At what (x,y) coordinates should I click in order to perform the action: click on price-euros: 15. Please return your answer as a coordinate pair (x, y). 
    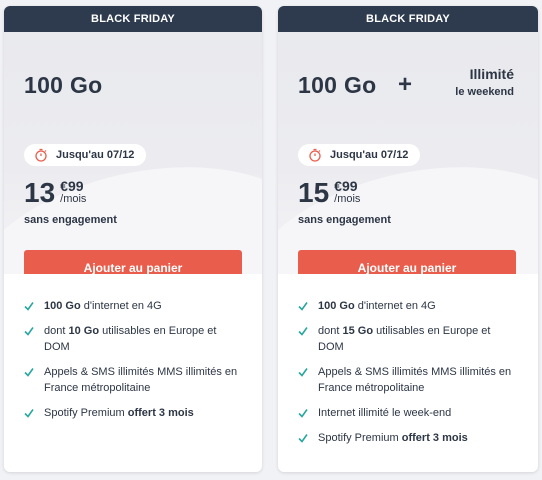
    Looking at the image, I should click on (314, 192).